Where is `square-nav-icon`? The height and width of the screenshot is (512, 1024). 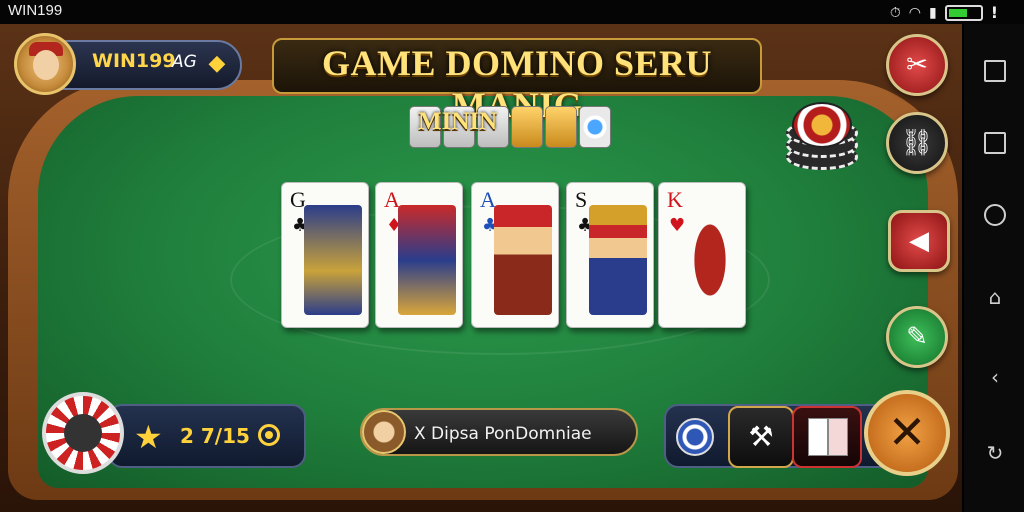 square-nav-icon is located at coordinates (995, 71).